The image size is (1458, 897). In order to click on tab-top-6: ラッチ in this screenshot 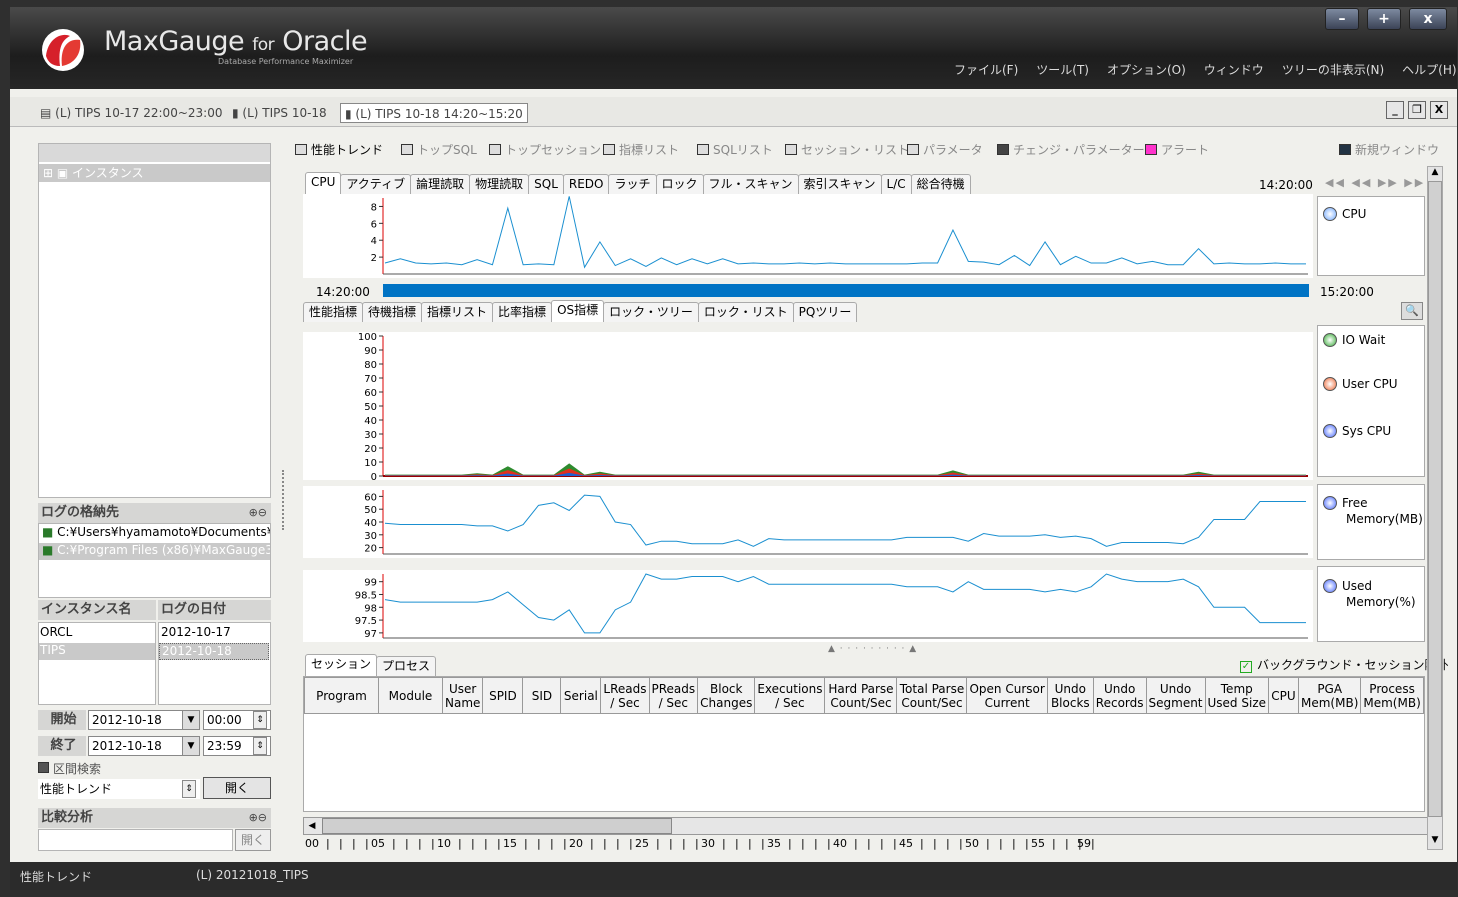, I will do `click(632, 184)`.